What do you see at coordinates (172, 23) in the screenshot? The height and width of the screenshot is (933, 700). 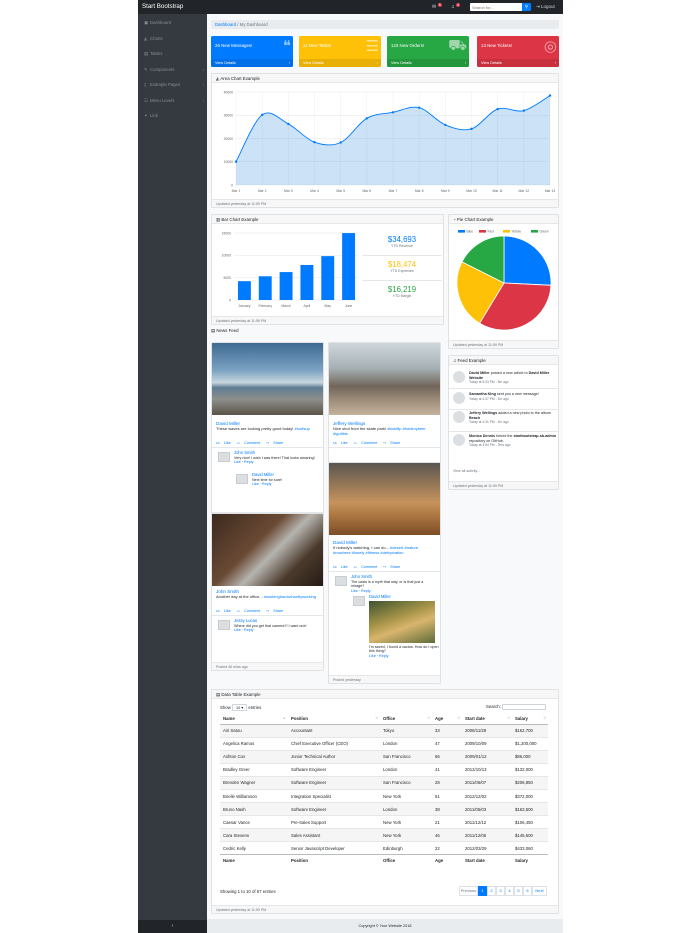 I see `sidebar-item-dashboard: ▣ Dashboard` at bounding box center [172, 23].